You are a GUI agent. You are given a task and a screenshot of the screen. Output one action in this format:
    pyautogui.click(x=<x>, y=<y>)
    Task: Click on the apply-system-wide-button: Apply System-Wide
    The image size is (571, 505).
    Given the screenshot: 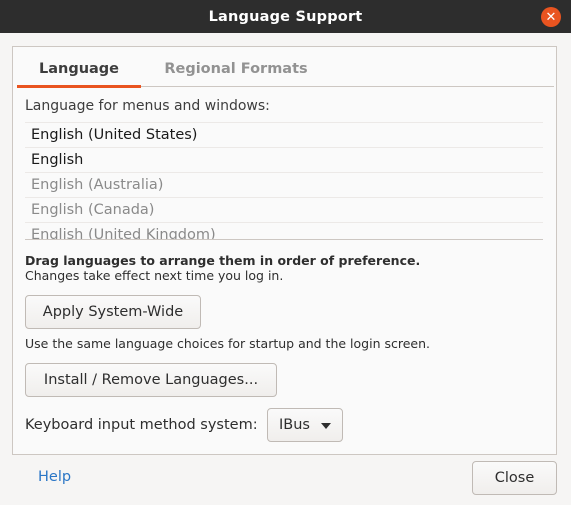 What is the action you would take?
    pyautogui.click(x=113, y=312)
    